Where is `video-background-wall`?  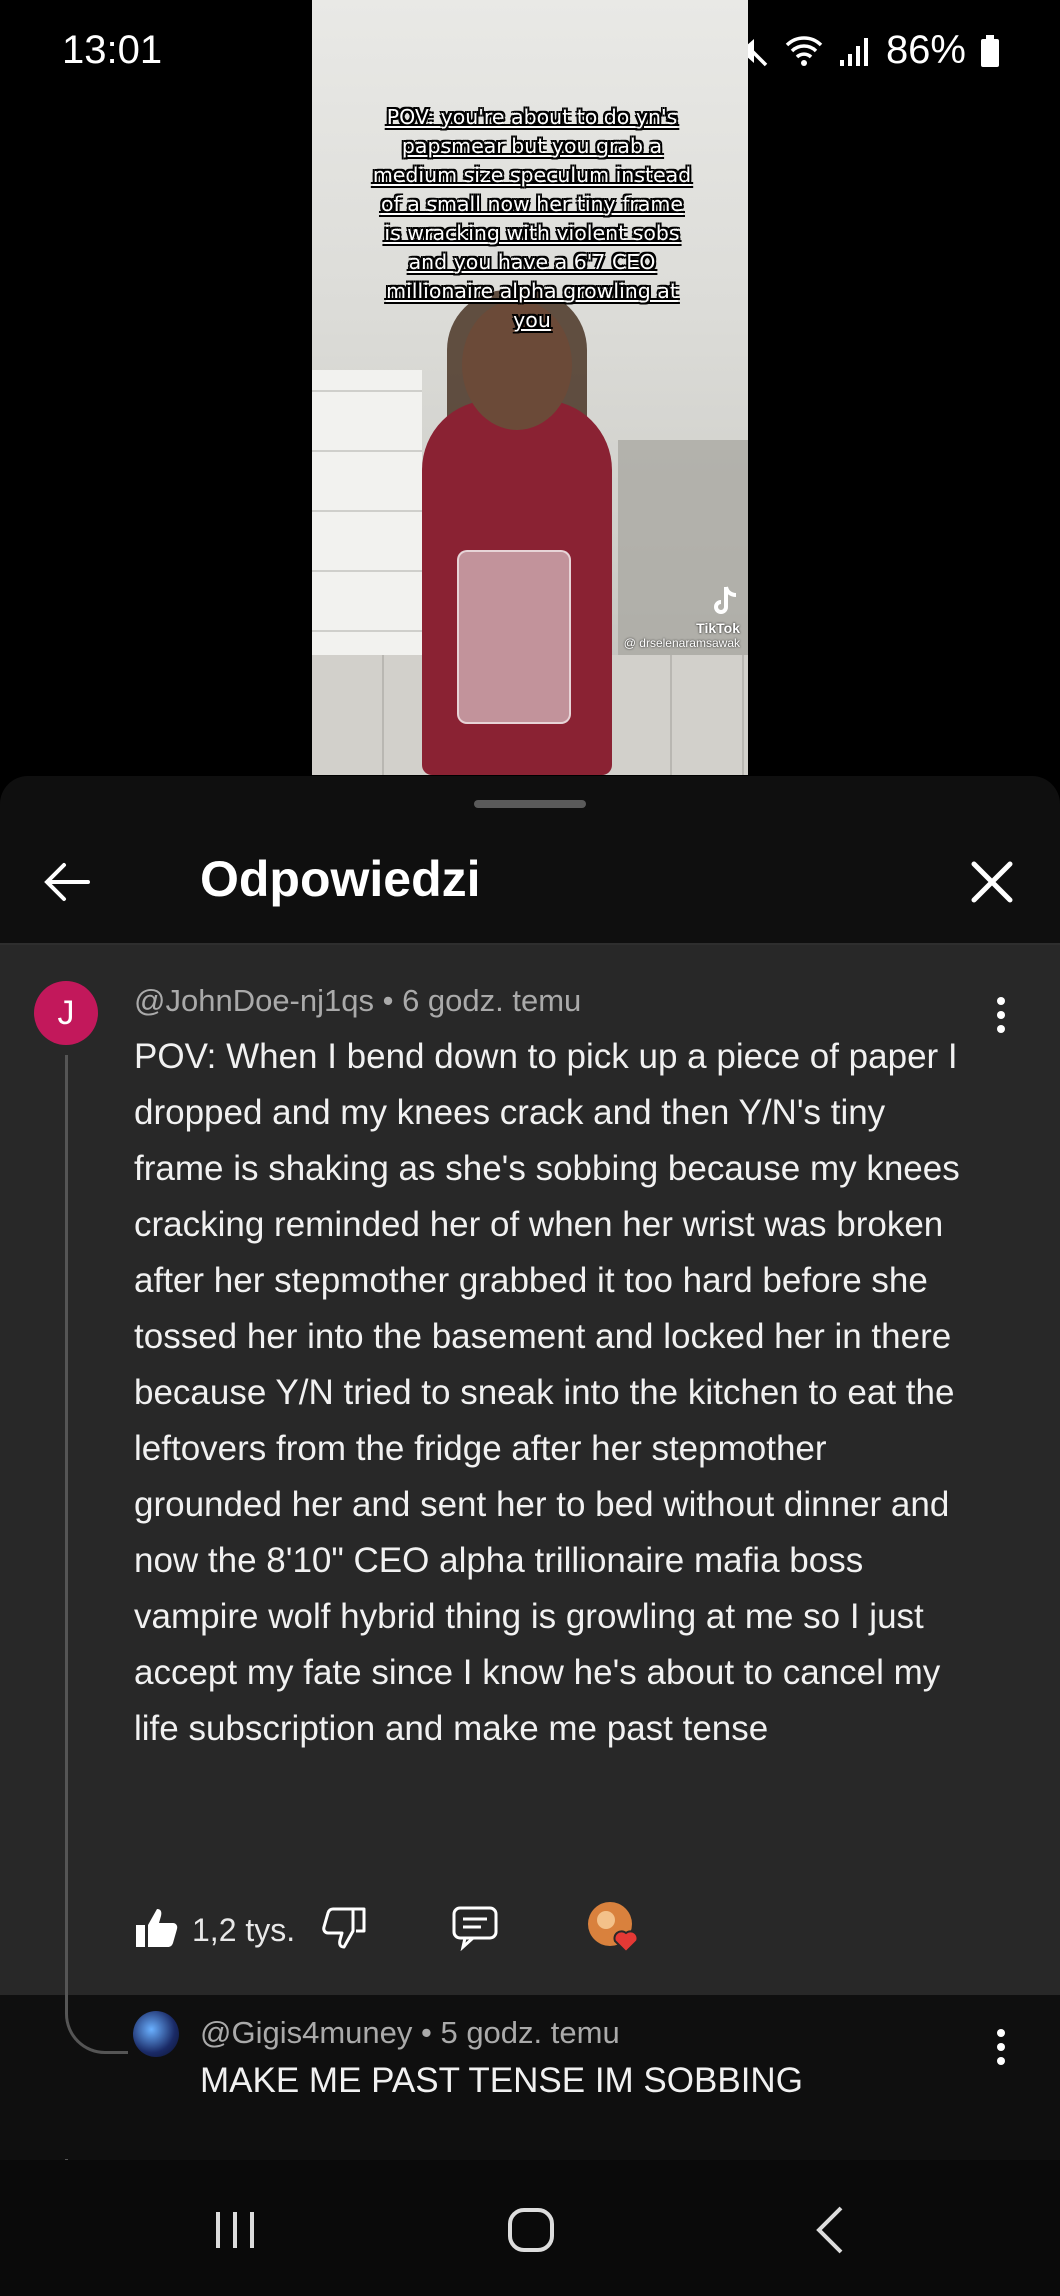
video-background-wall is located at coordinates (367, 530).